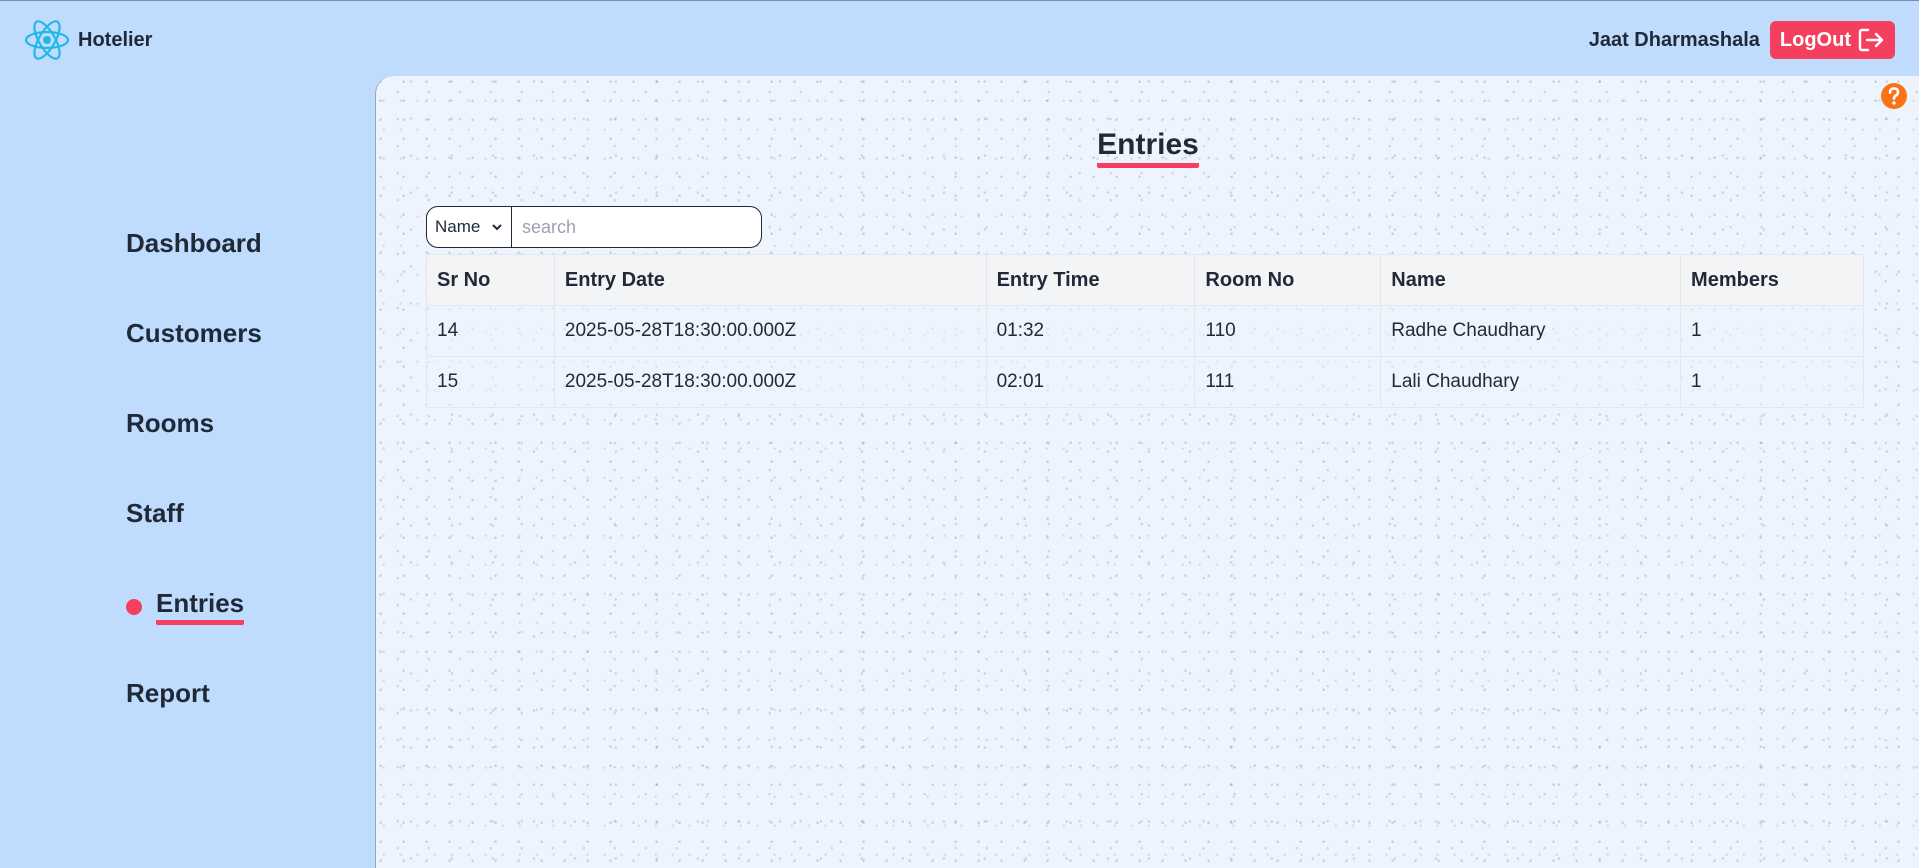 This screenshot has width=1919, height=868. I want to click on sidebar-item-customers: Customers, so click(194, 333).